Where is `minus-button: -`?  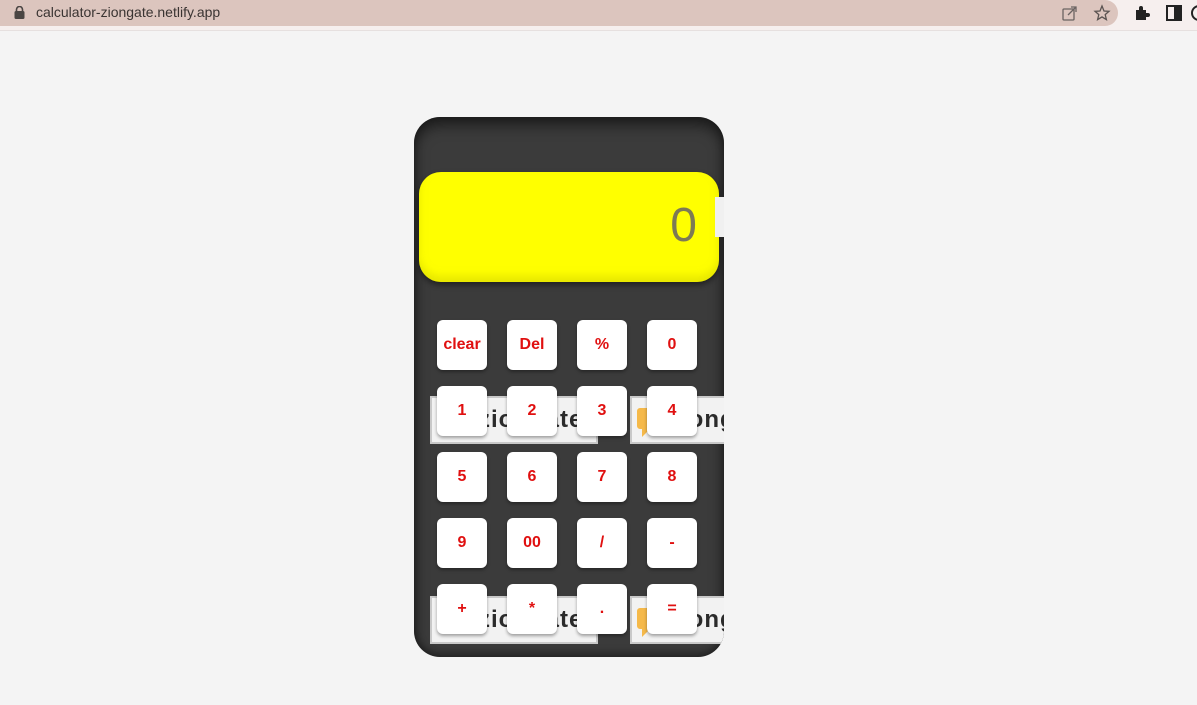 minus-button: - is located at coordinates (672, 543).